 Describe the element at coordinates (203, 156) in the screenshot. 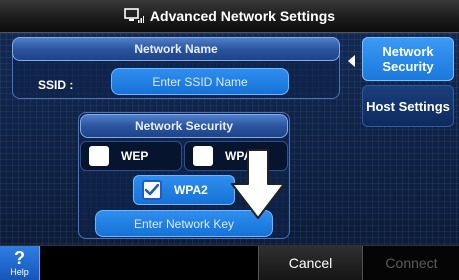

I see `wpa-checkbox` at that location.